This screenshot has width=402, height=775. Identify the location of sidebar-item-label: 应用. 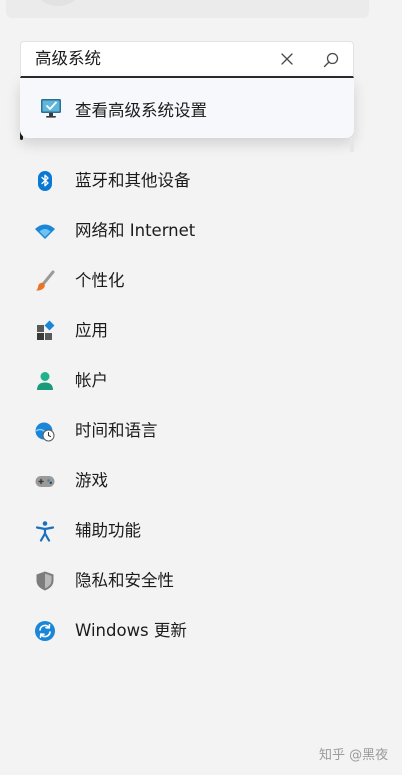
(91, 330).